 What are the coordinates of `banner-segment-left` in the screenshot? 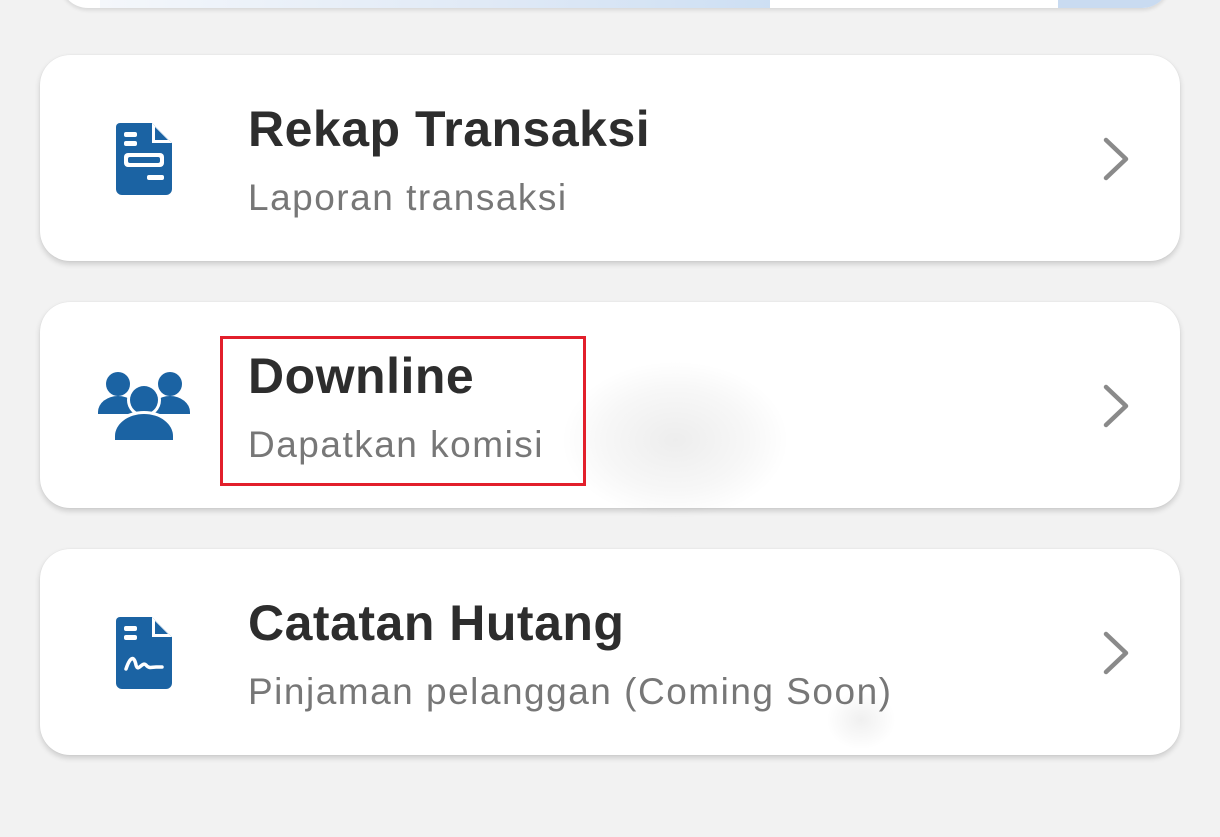 It's located at (435, 4).